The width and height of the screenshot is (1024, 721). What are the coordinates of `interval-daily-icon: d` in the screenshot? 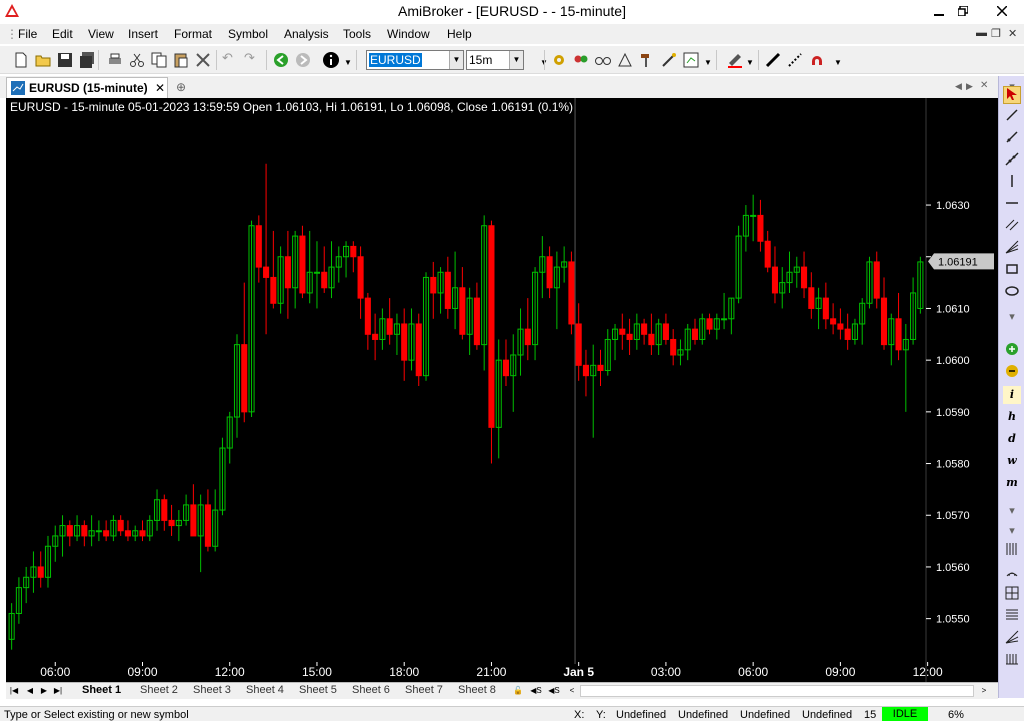 It's located at (1012, 439).